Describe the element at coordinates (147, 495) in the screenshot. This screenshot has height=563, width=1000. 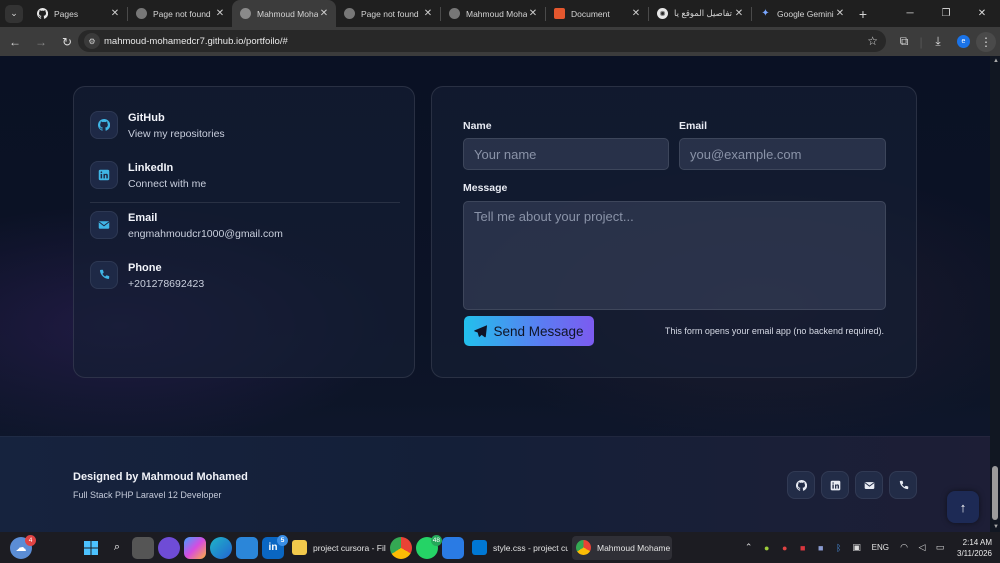
I see `footer-subtitle: Full Stack PHP Laravel 12 Developer` at that location.